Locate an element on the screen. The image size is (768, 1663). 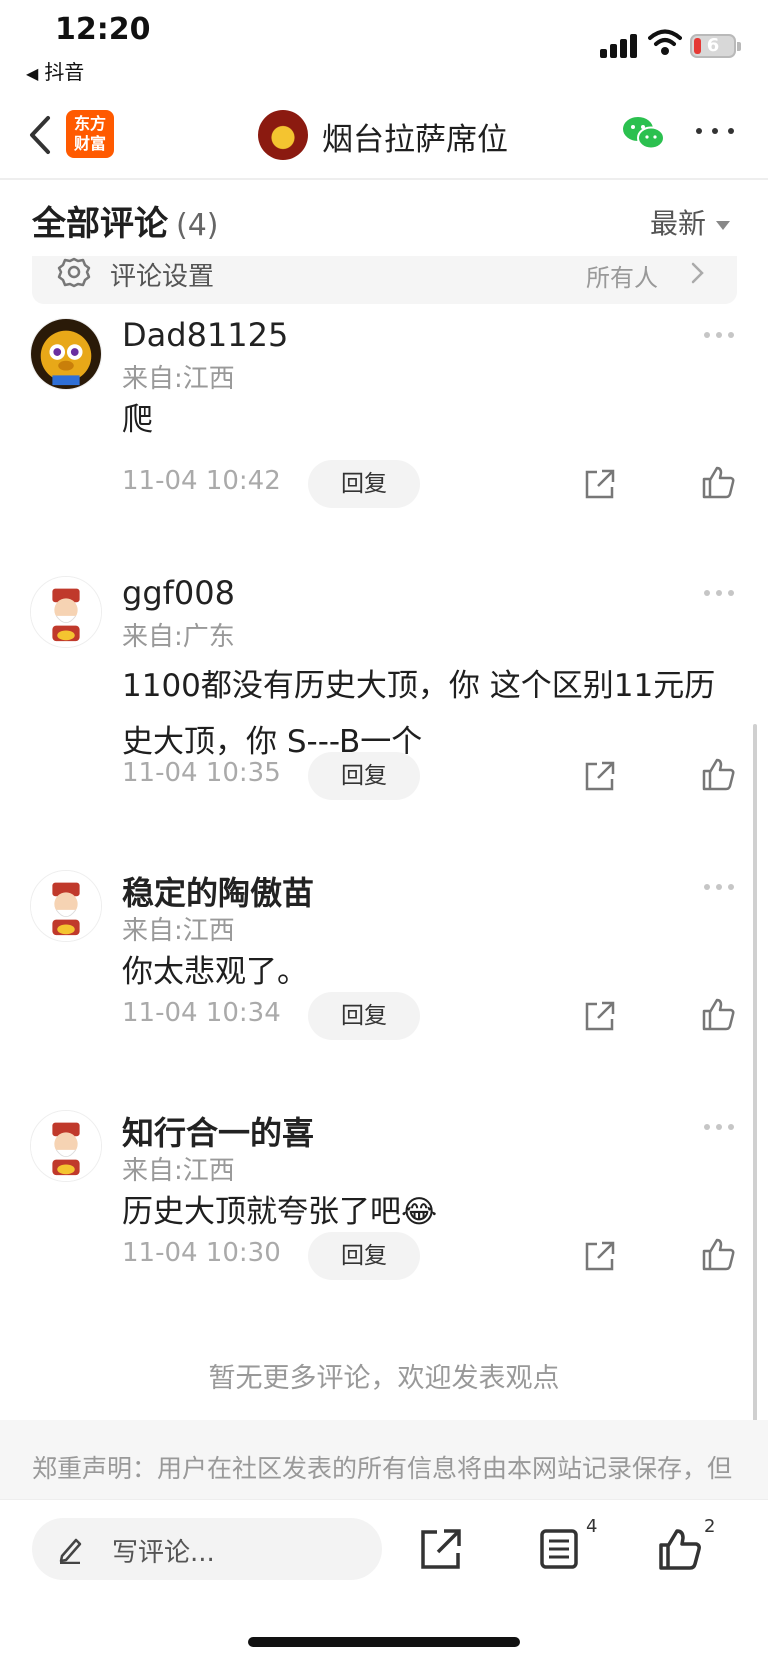
scrollbar is located at coordinates (755, 1074).